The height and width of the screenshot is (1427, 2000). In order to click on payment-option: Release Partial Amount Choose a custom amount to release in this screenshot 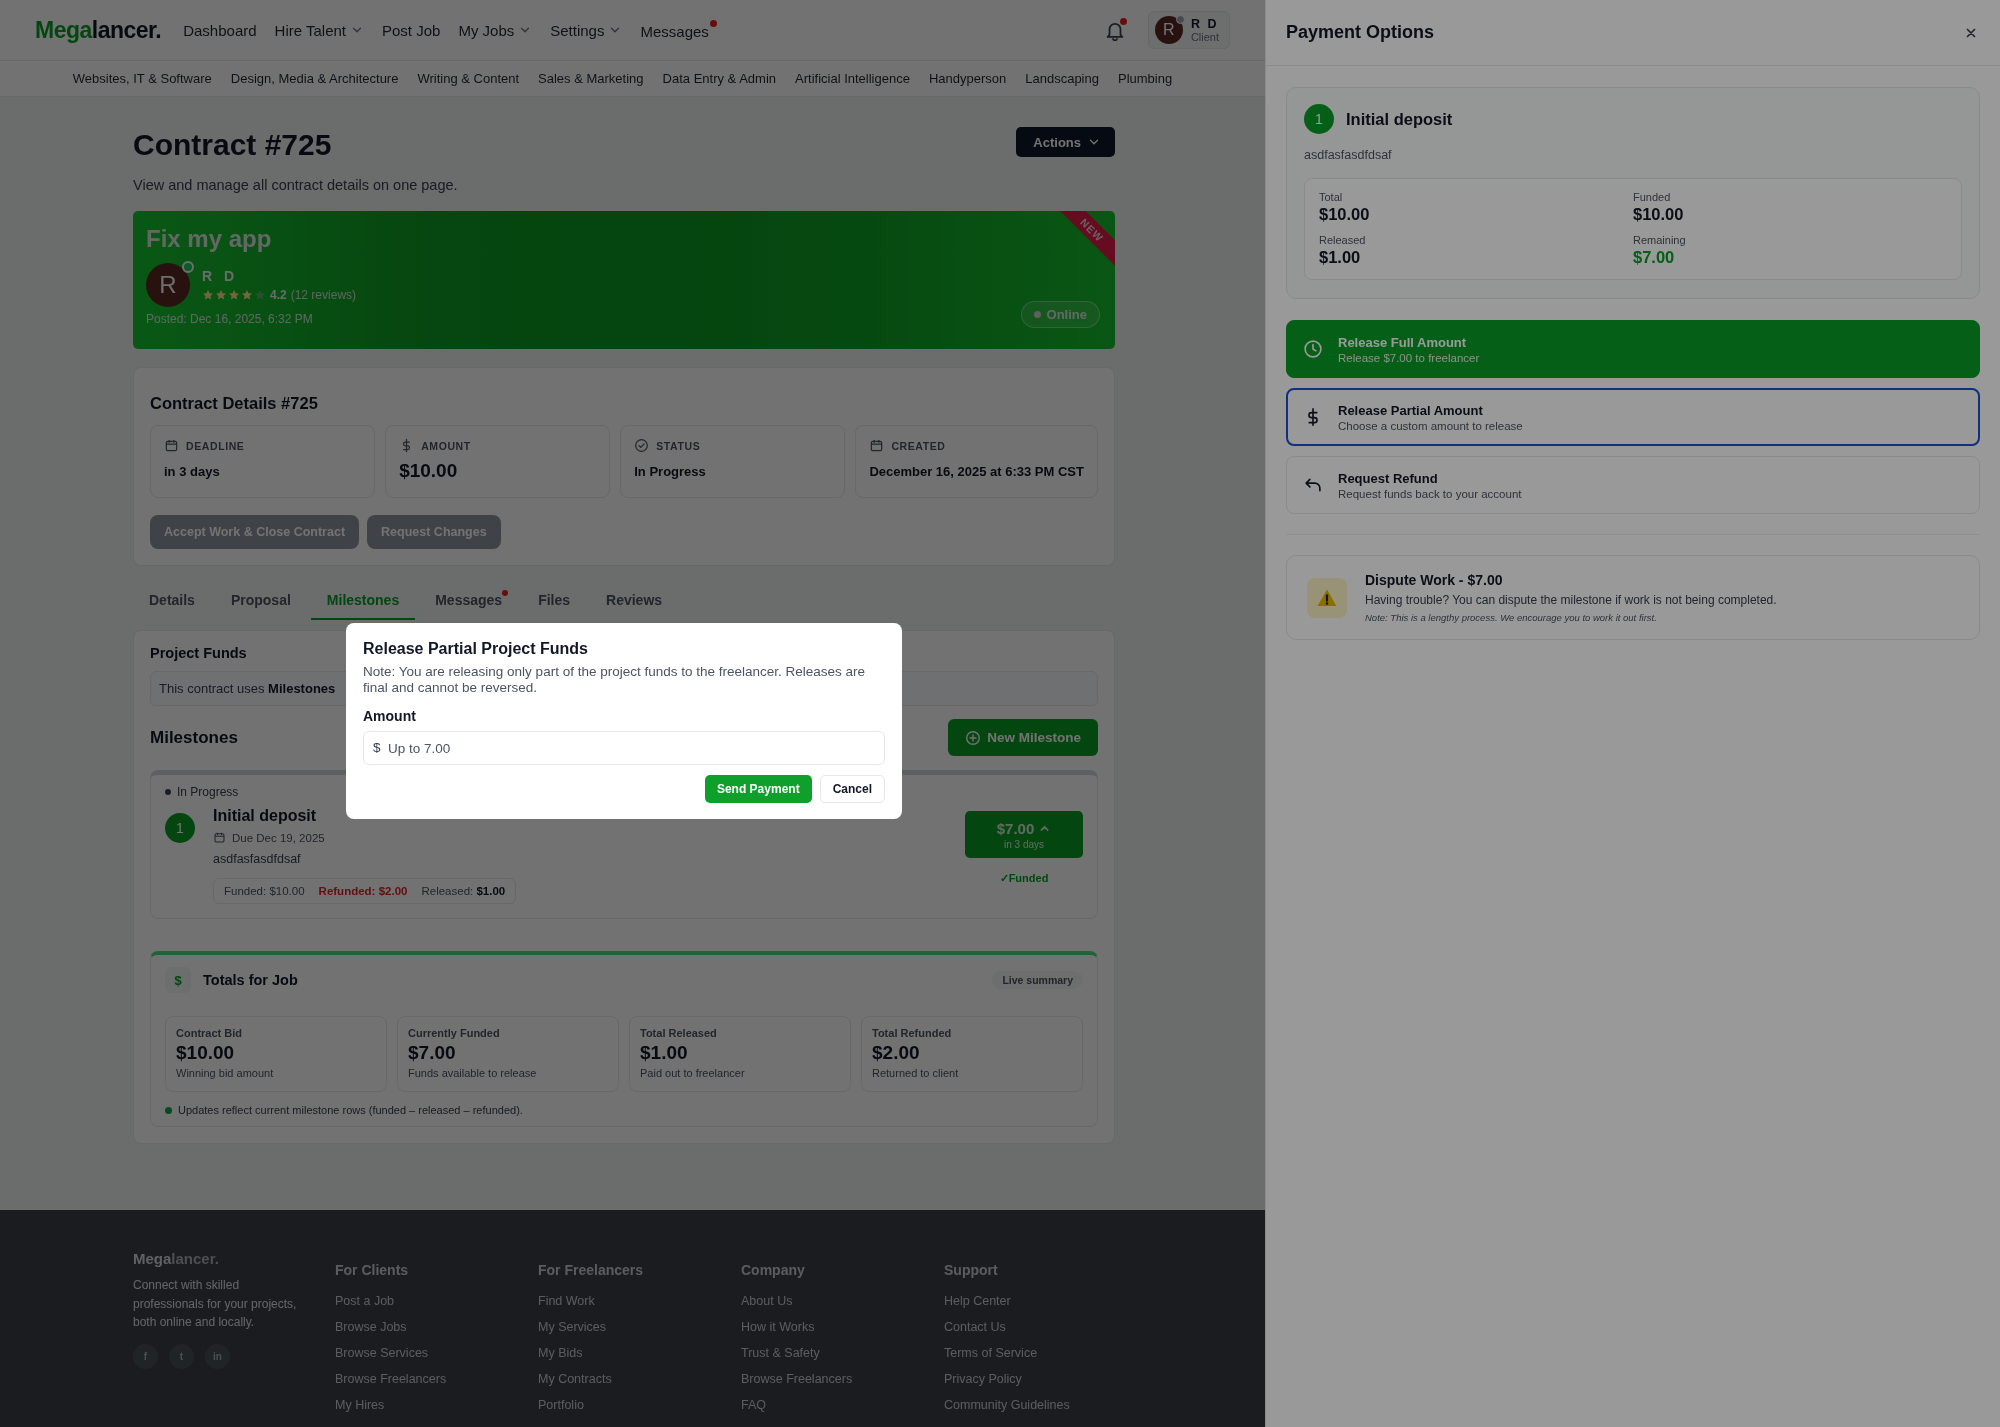, I will do `click(1633, 417)`.